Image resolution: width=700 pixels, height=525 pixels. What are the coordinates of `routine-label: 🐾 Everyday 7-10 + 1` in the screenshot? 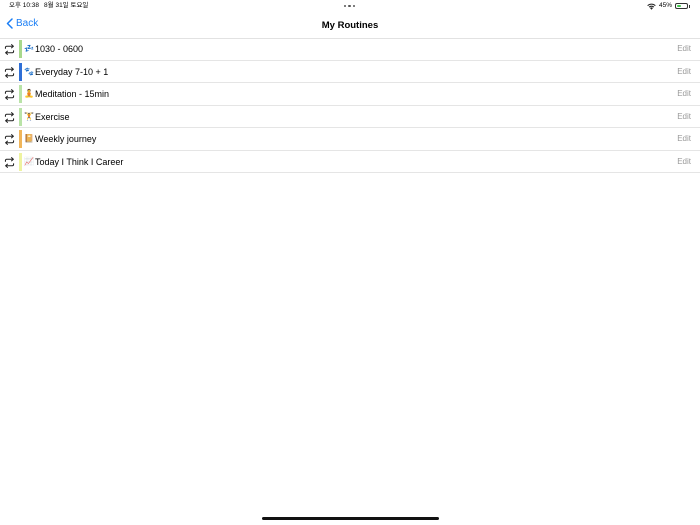 It's located at (66, 72).